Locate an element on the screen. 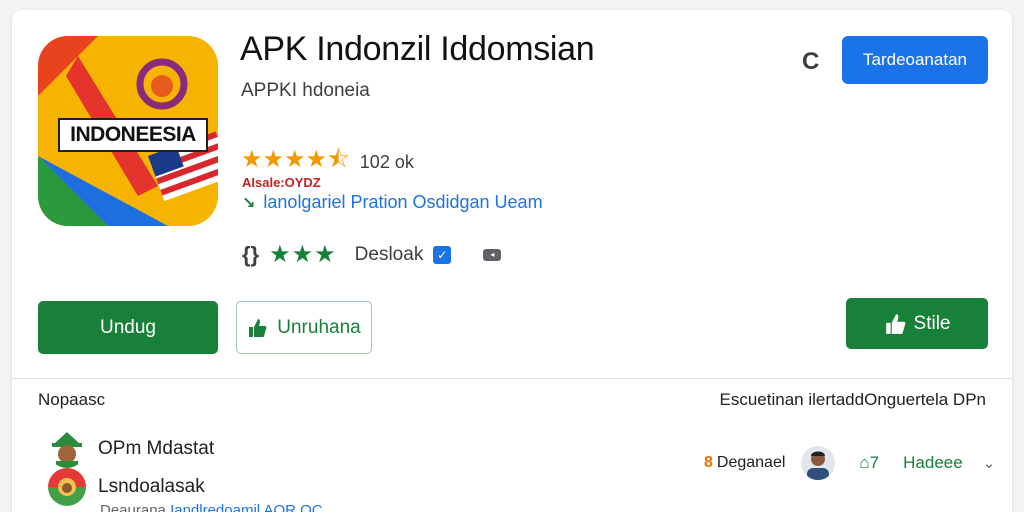 Image resolution: width=1024 pixels, height=512 pixels. developer-meta: 8 Deganael ⌂7 Hadeee ⌄ is located at coordinates (849, 463).